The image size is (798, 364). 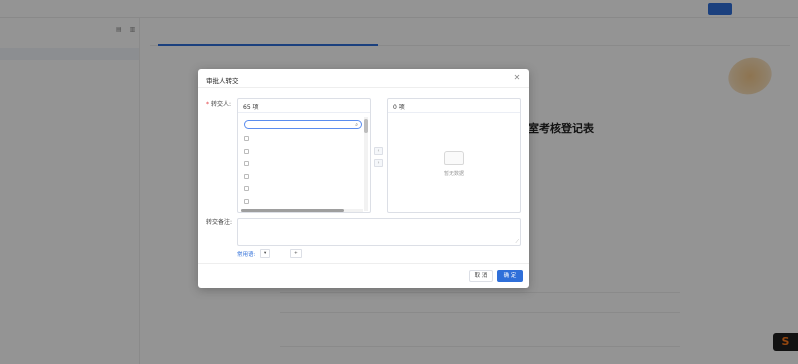 I want to click on vertical-scrollbar, so click(x=366, y=164).